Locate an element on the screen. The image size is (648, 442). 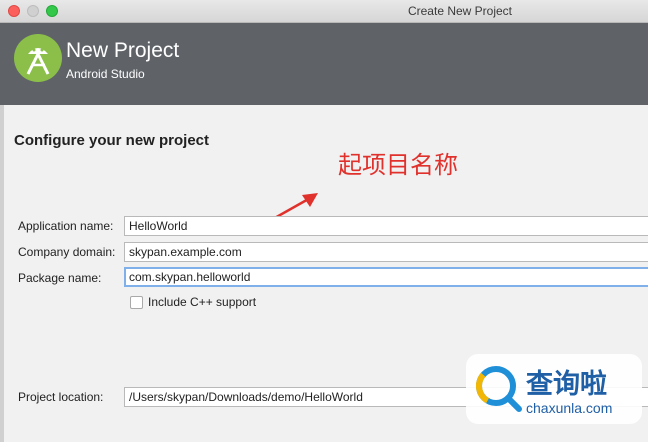
title-bar: Create New Project is located at coordinates (324, 11).